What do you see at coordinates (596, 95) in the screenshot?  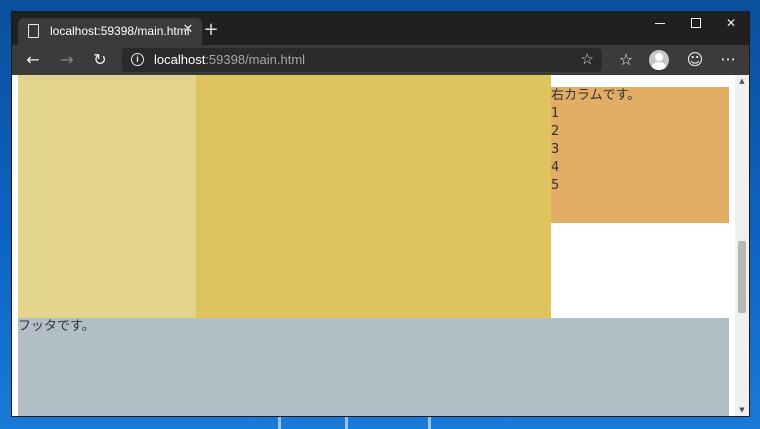 I see `right-column-text: 右カラムです。` at bounding box center [596, 95].